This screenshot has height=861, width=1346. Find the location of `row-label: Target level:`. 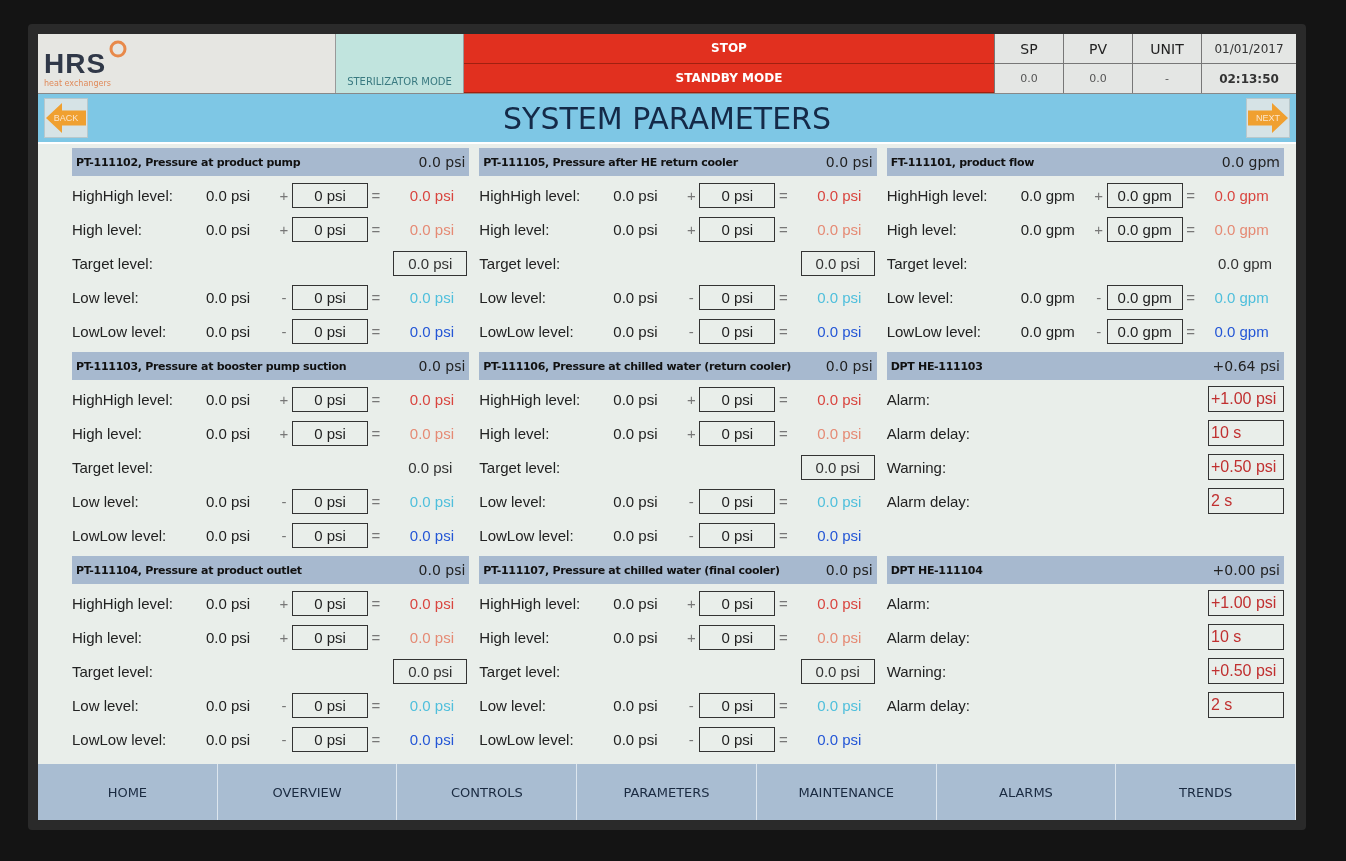

row-label: Target level: is located at coordinates (927, 263).